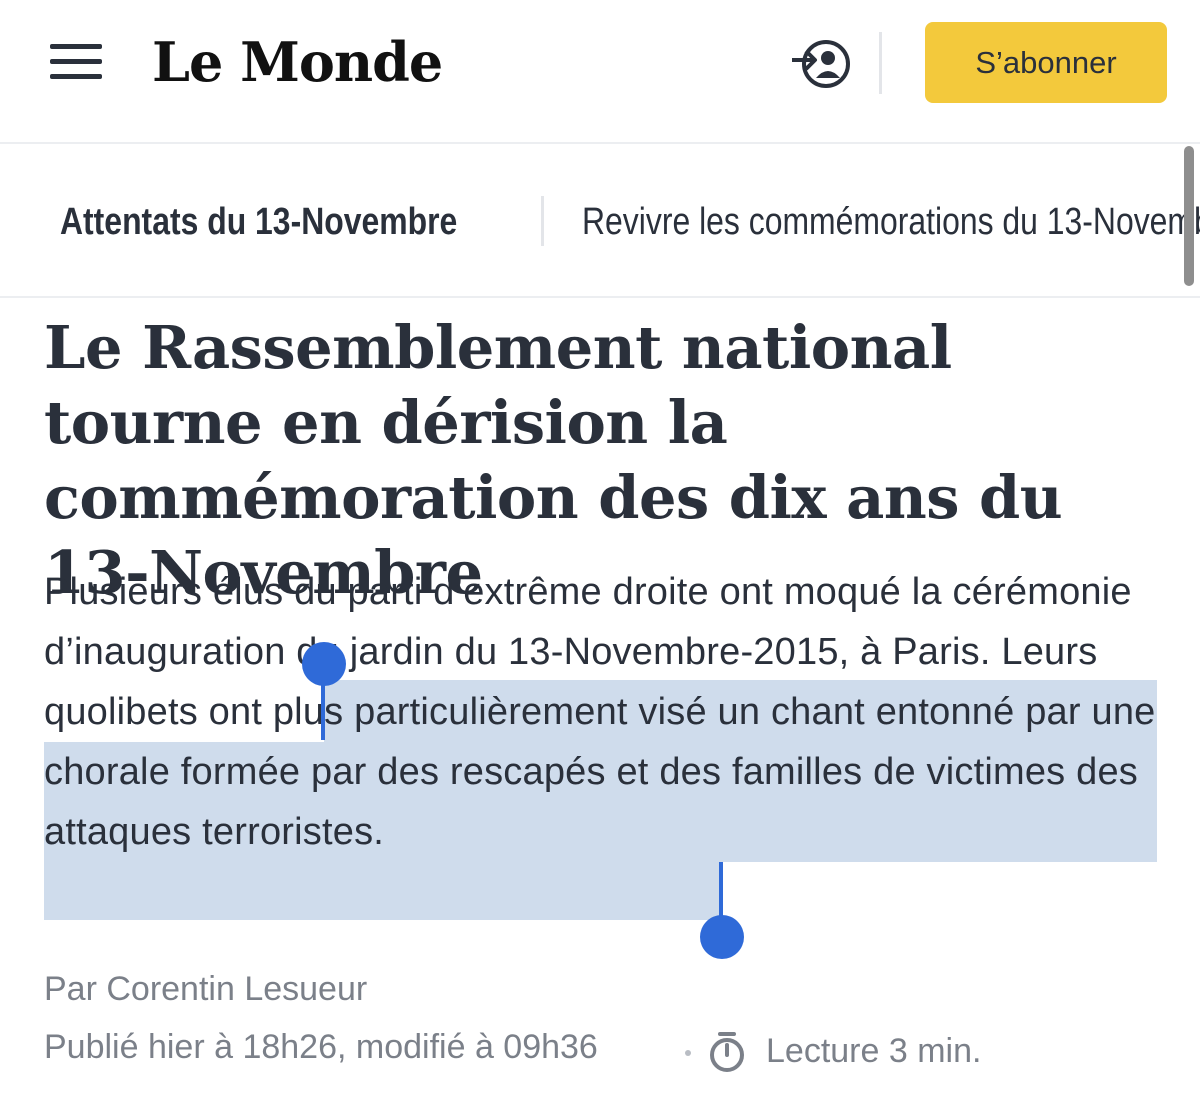 This screenshot has height=1097, width=1200. Describe the element at coordinates (880, 63) in the screenshot. I see `header-divider` at that location.